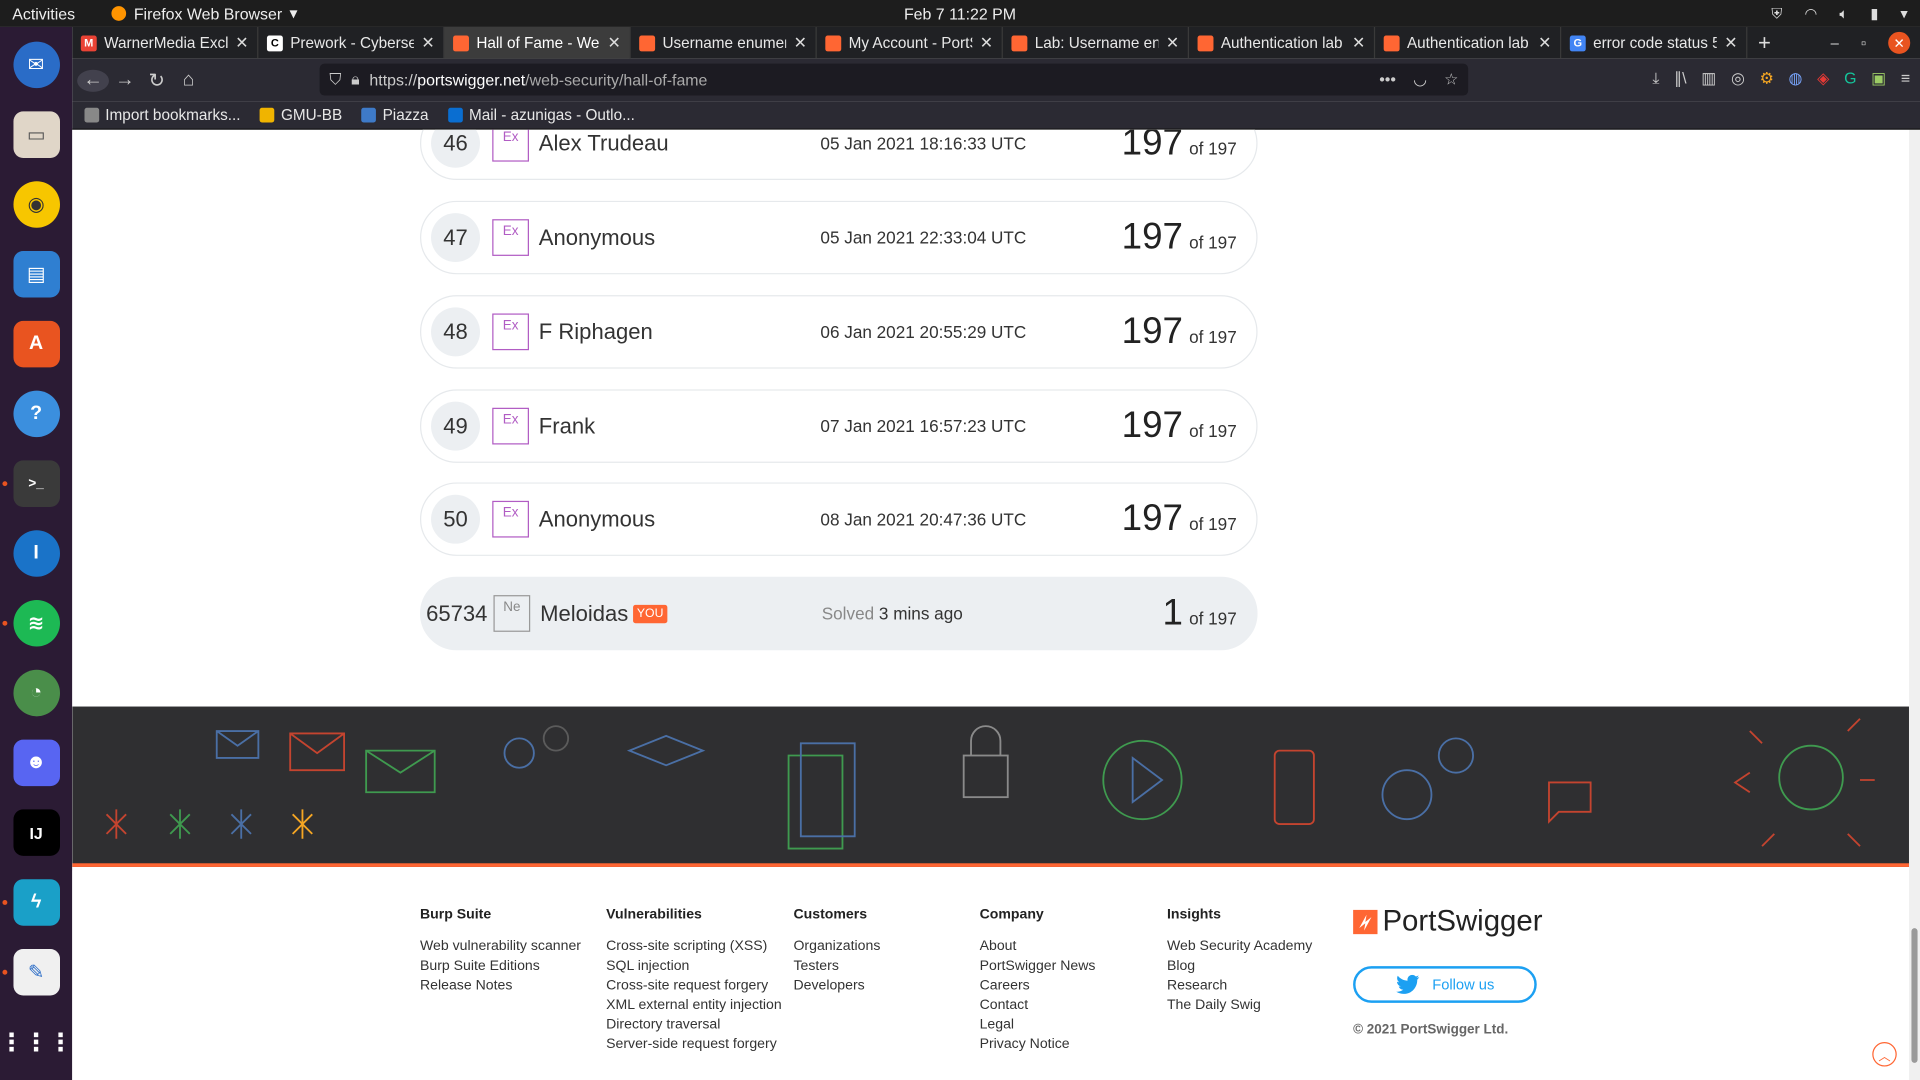  I want to click on footer-link: Careers, so click(1038, 986).